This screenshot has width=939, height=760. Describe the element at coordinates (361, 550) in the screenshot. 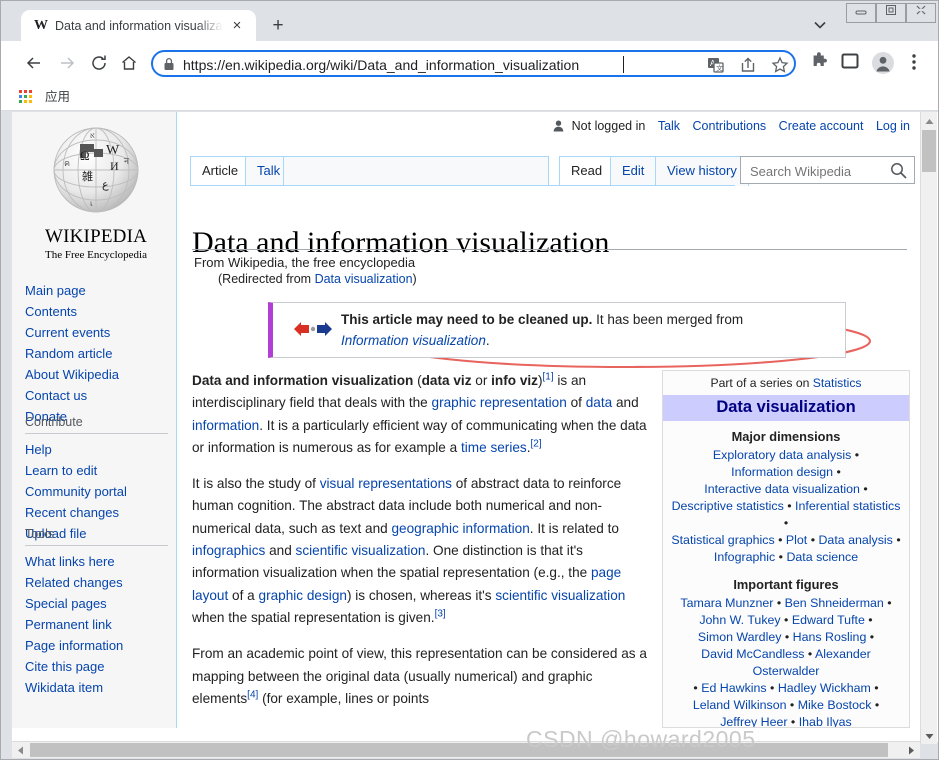

I see `link-scientific-visualization: scientific visualization` at that location.